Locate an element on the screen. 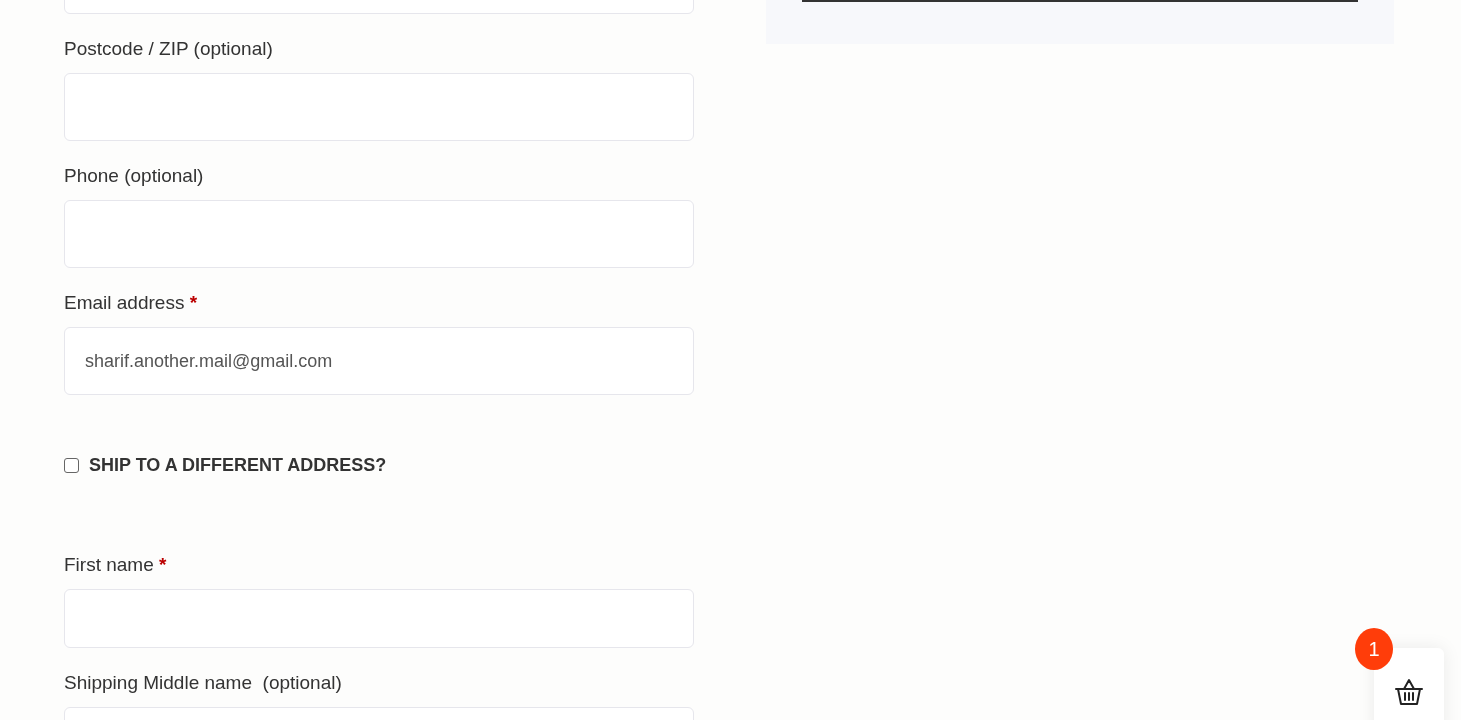 The height and width of the screenshot is (720, 1461). checkbox is located at coordinates (71, 465).